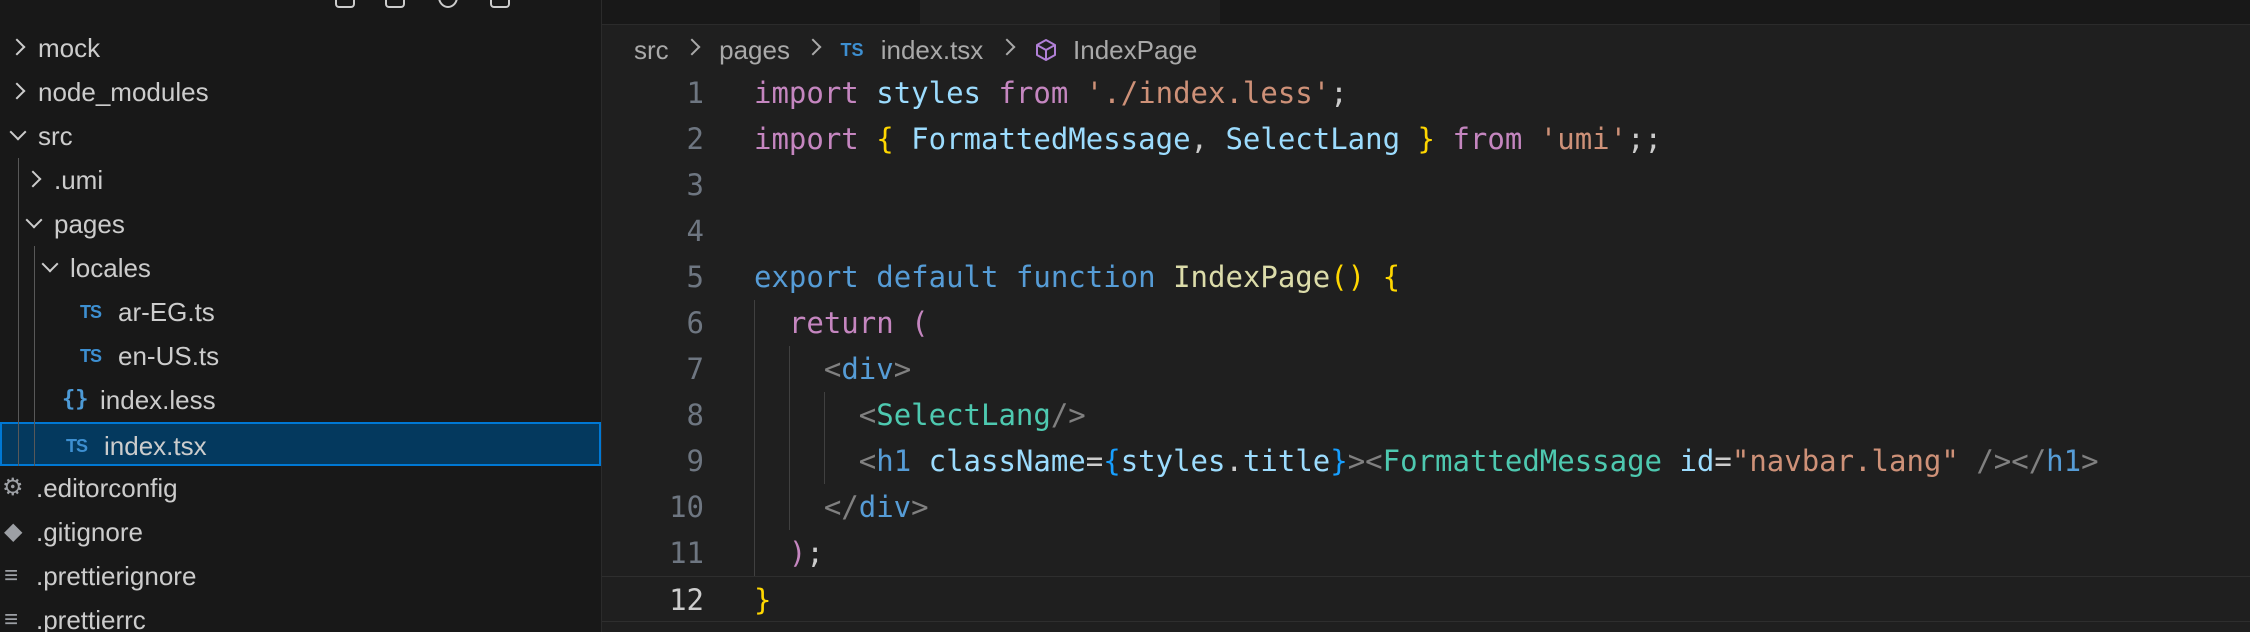 The height and width of the screenshot is (632, 2250). Describe the element at coordinates (1426, 415) in the screenshot. I see `code-line: 8 <SelectLang/>` at that location.